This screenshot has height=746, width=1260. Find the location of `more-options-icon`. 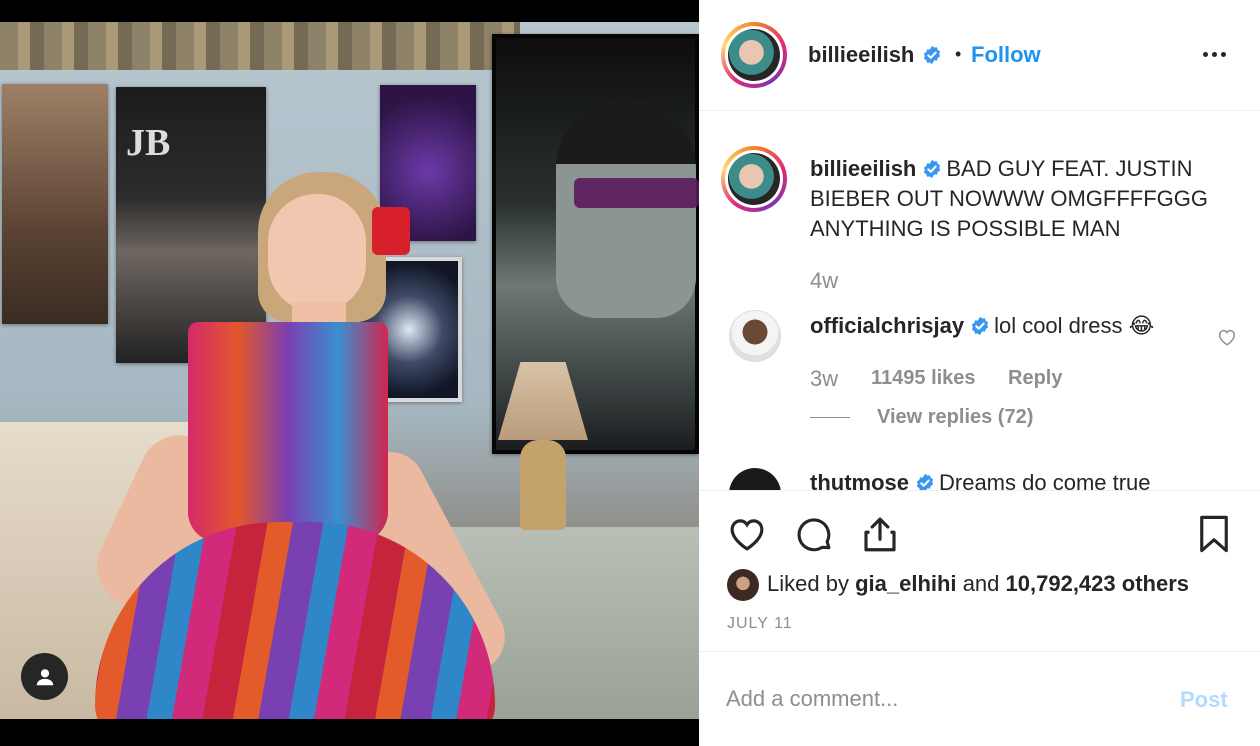

more-options-icon is located at coordinates (1214, 54).